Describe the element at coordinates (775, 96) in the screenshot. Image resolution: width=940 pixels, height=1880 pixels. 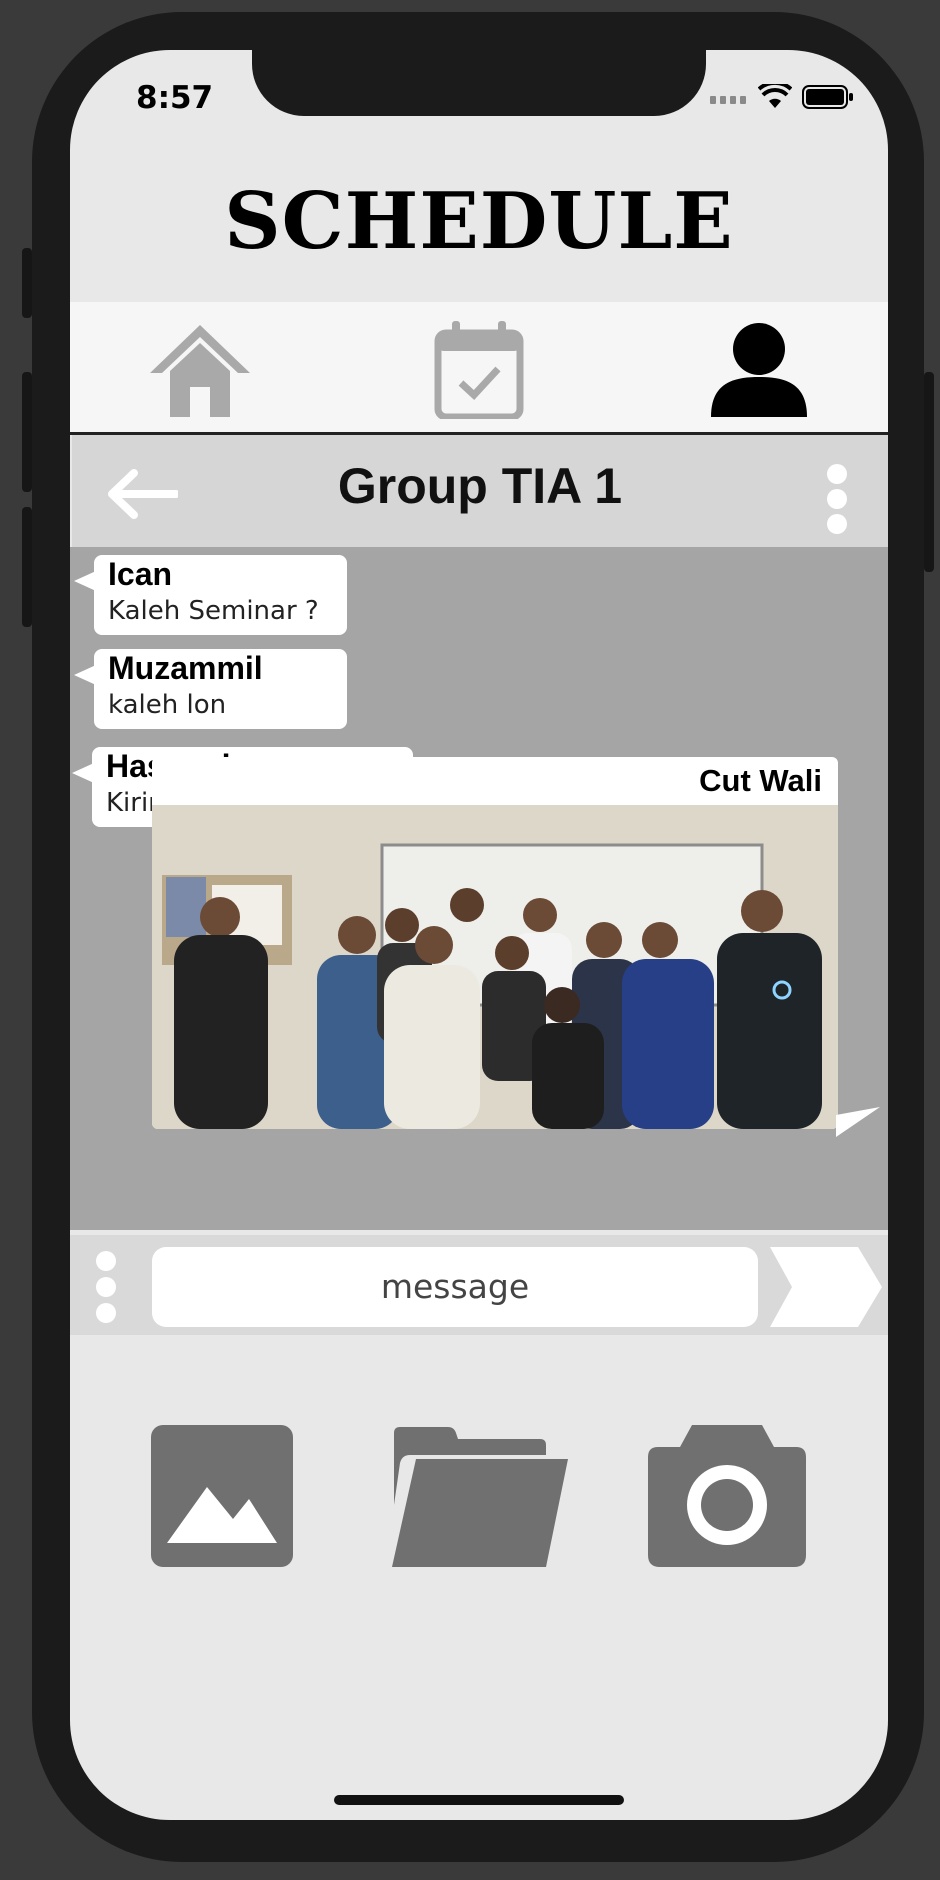
I see `wifi-icon` at that location.